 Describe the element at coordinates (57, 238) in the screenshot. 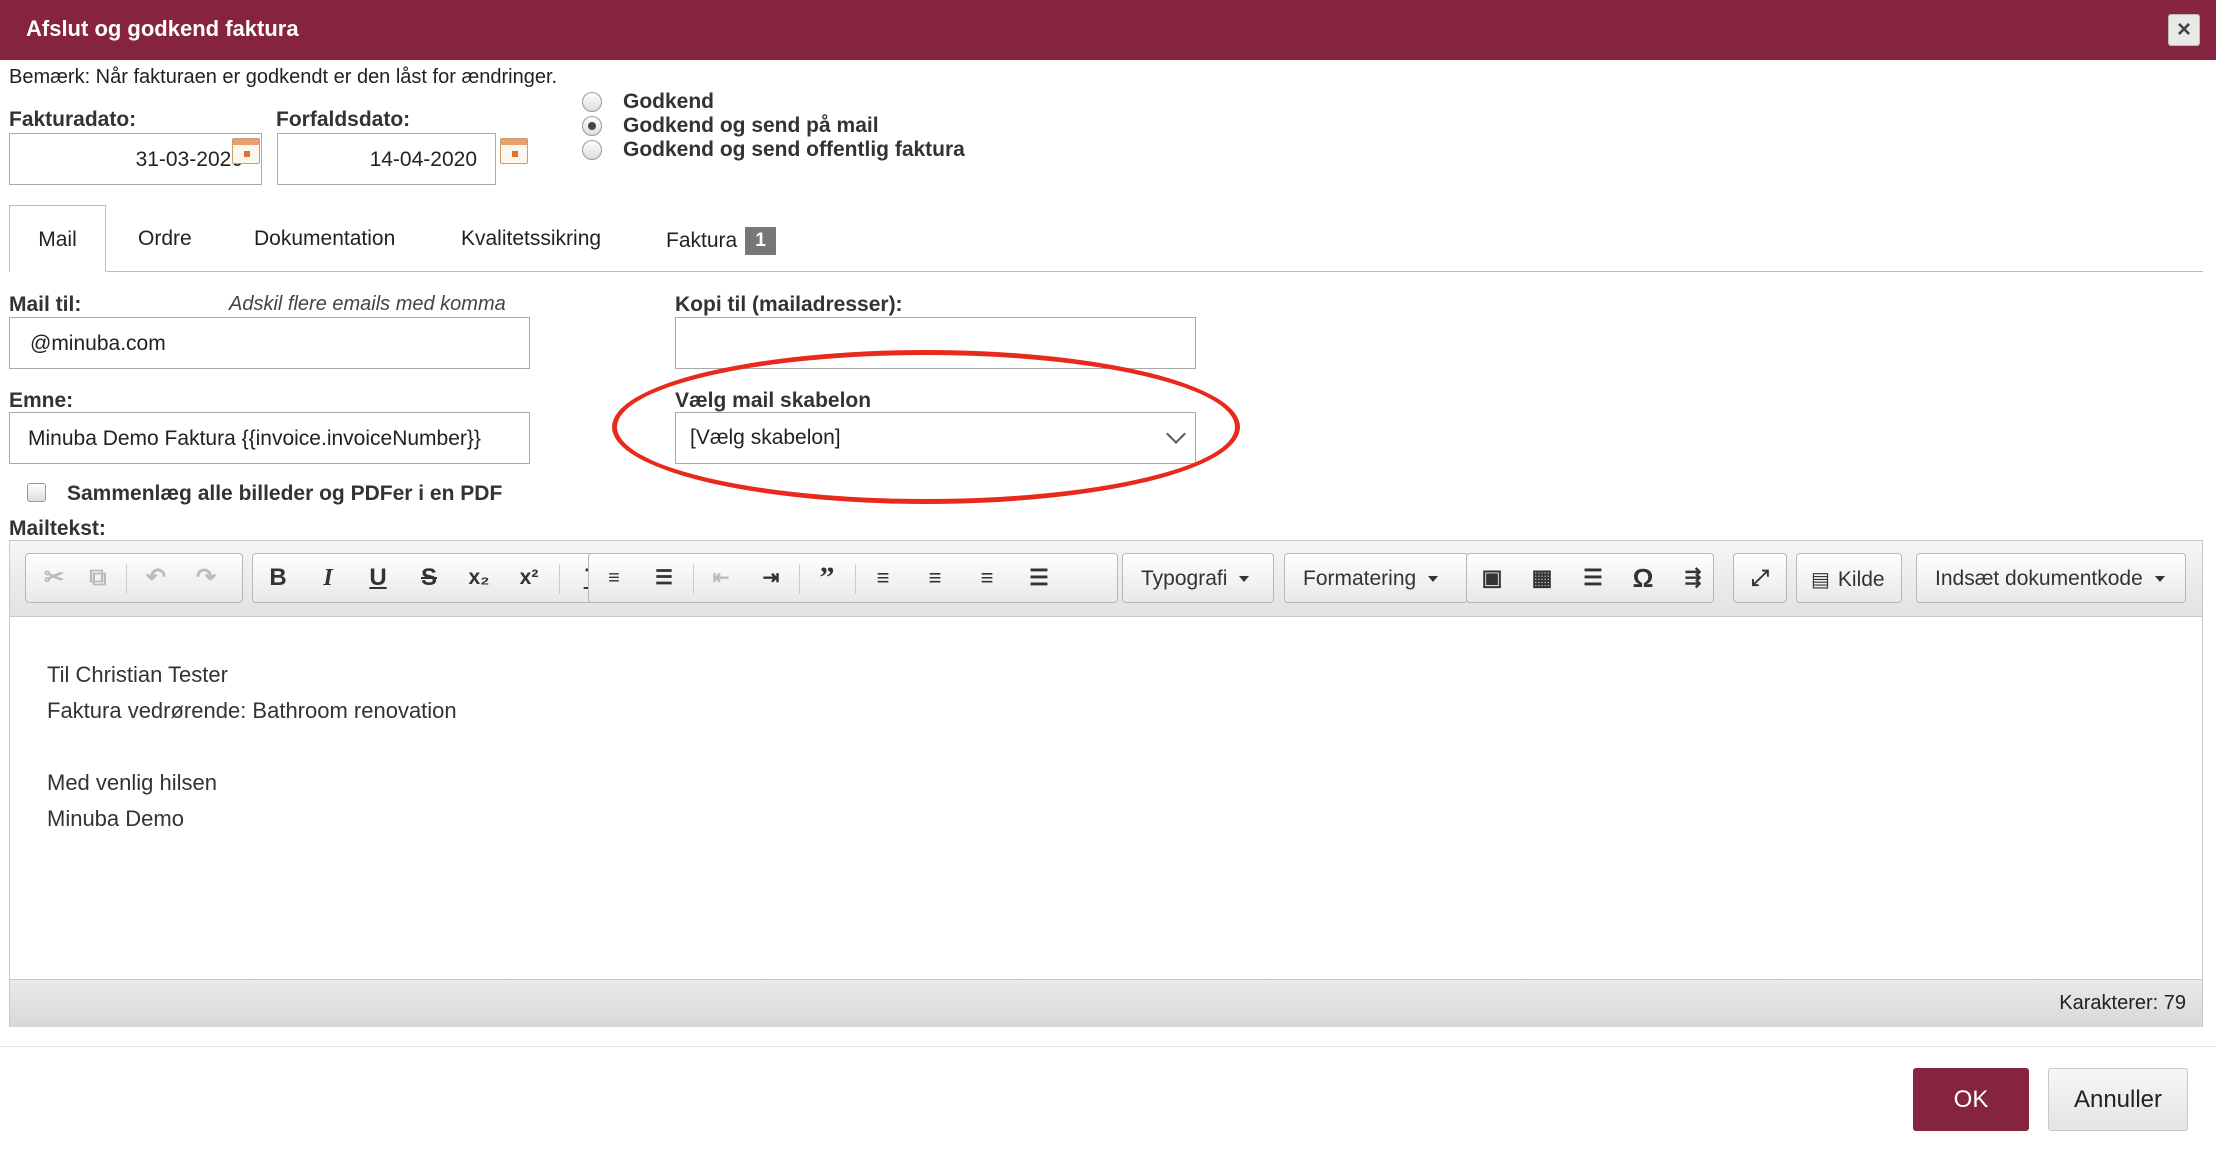

I see `tab-mail: Mail` at that location.